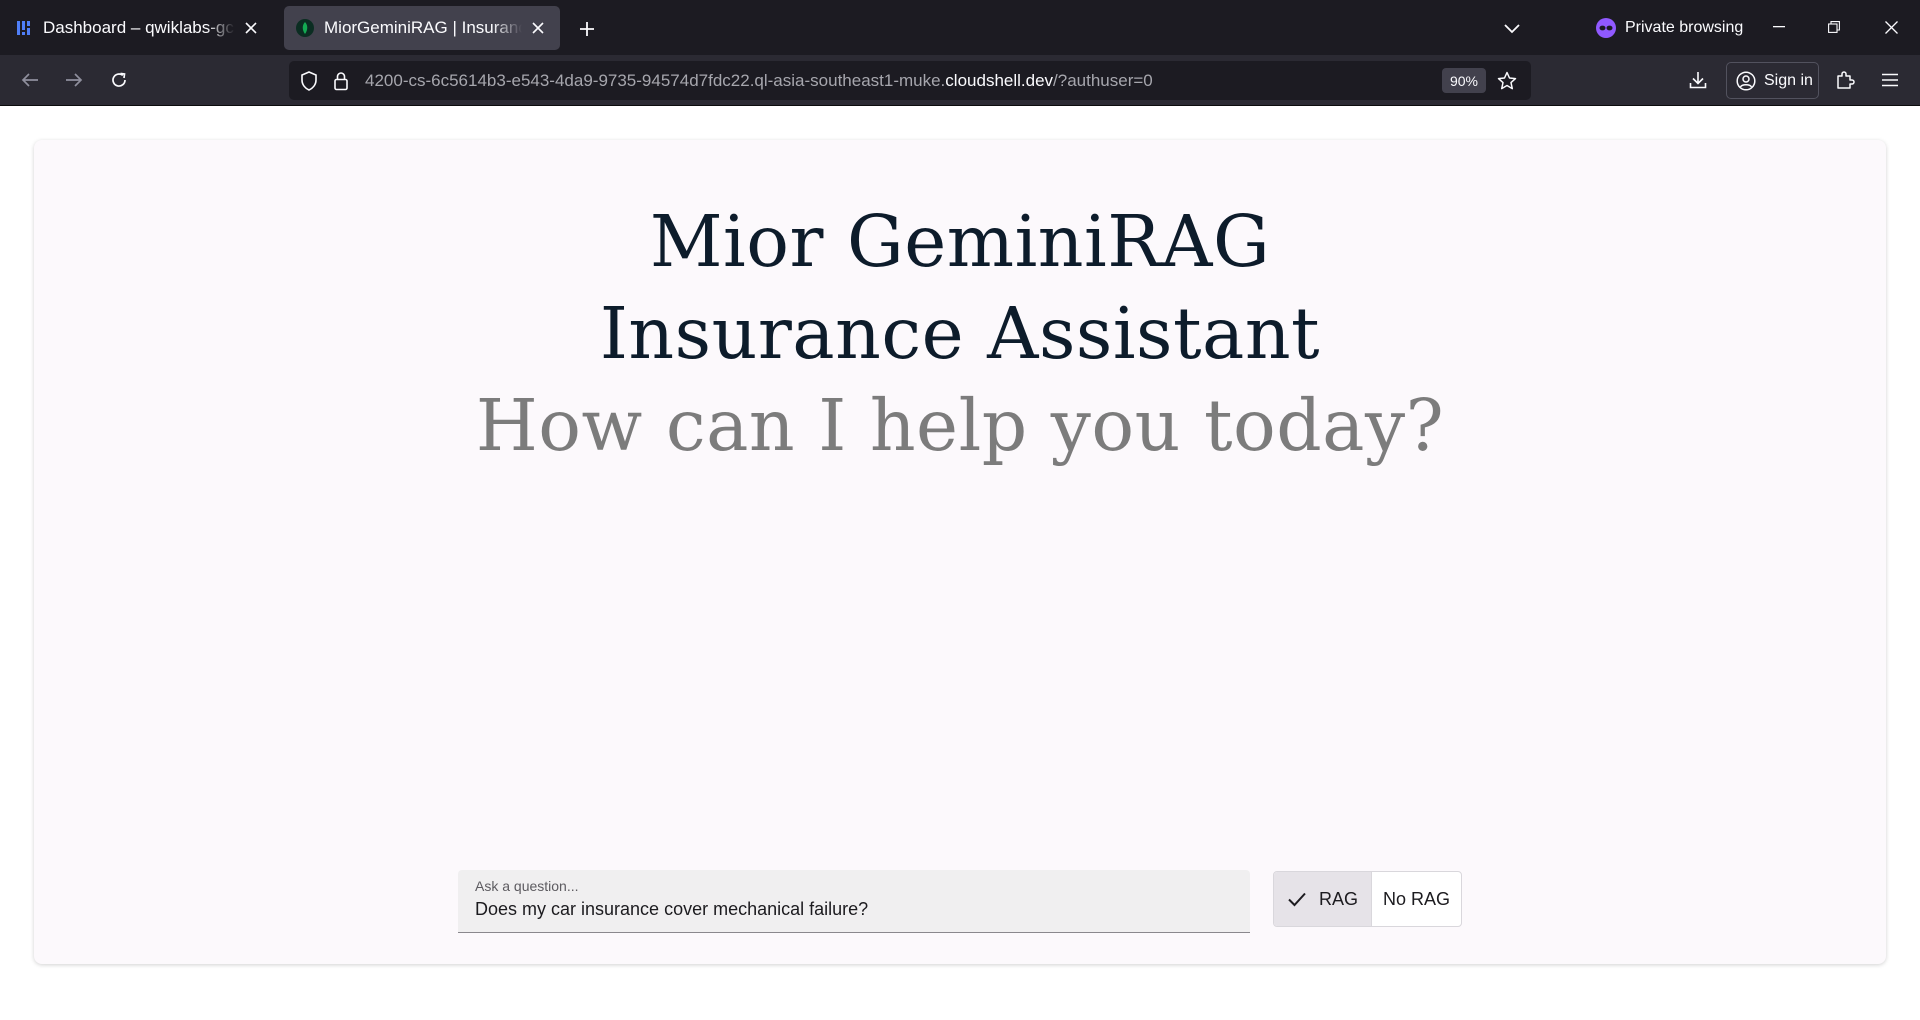  I want to click on arrow-left-icon, so click(29, 80).